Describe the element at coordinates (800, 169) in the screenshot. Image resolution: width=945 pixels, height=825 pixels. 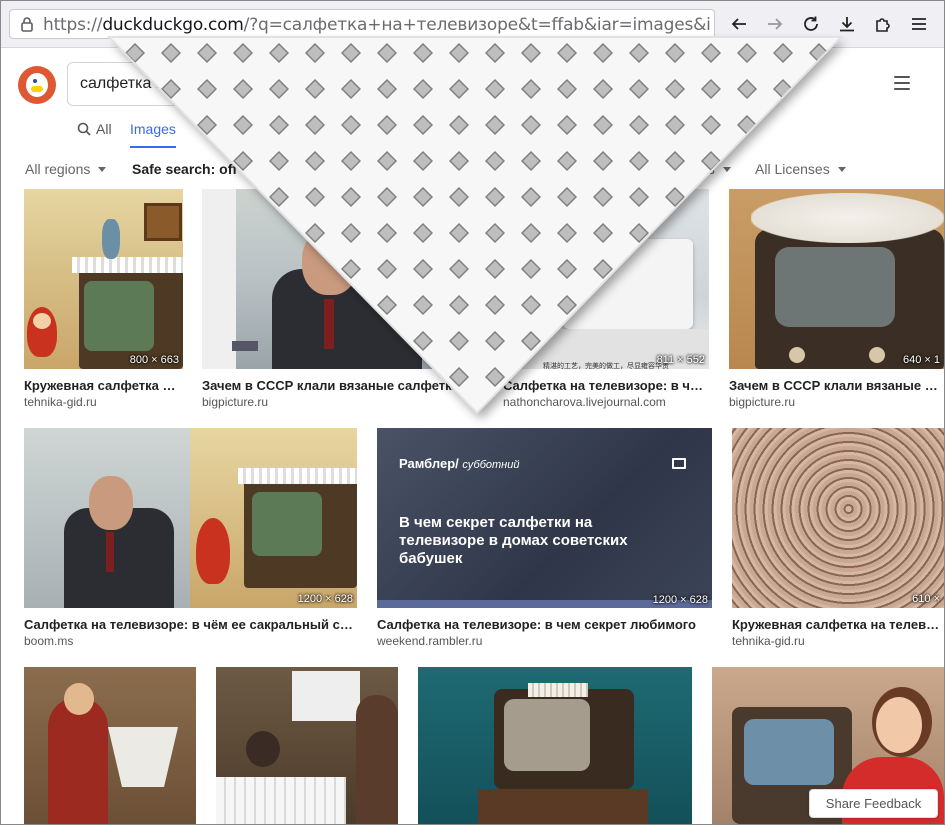
I see `licenses-filter: All Licenses` at that location.